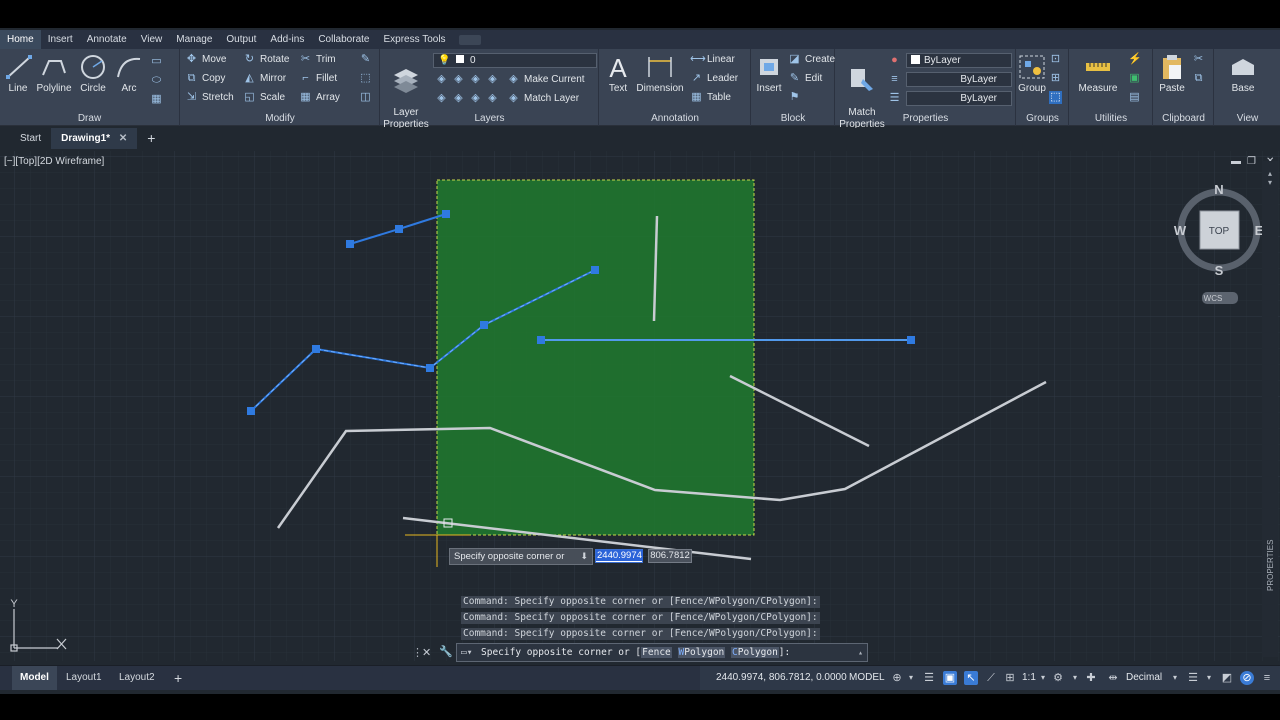 This screenshot has width=1280, height=720. What do you see at coordinates (84, 678) in the screenshot?
I see `layout1-tab: Layout1` at bounding box center [84, 678].